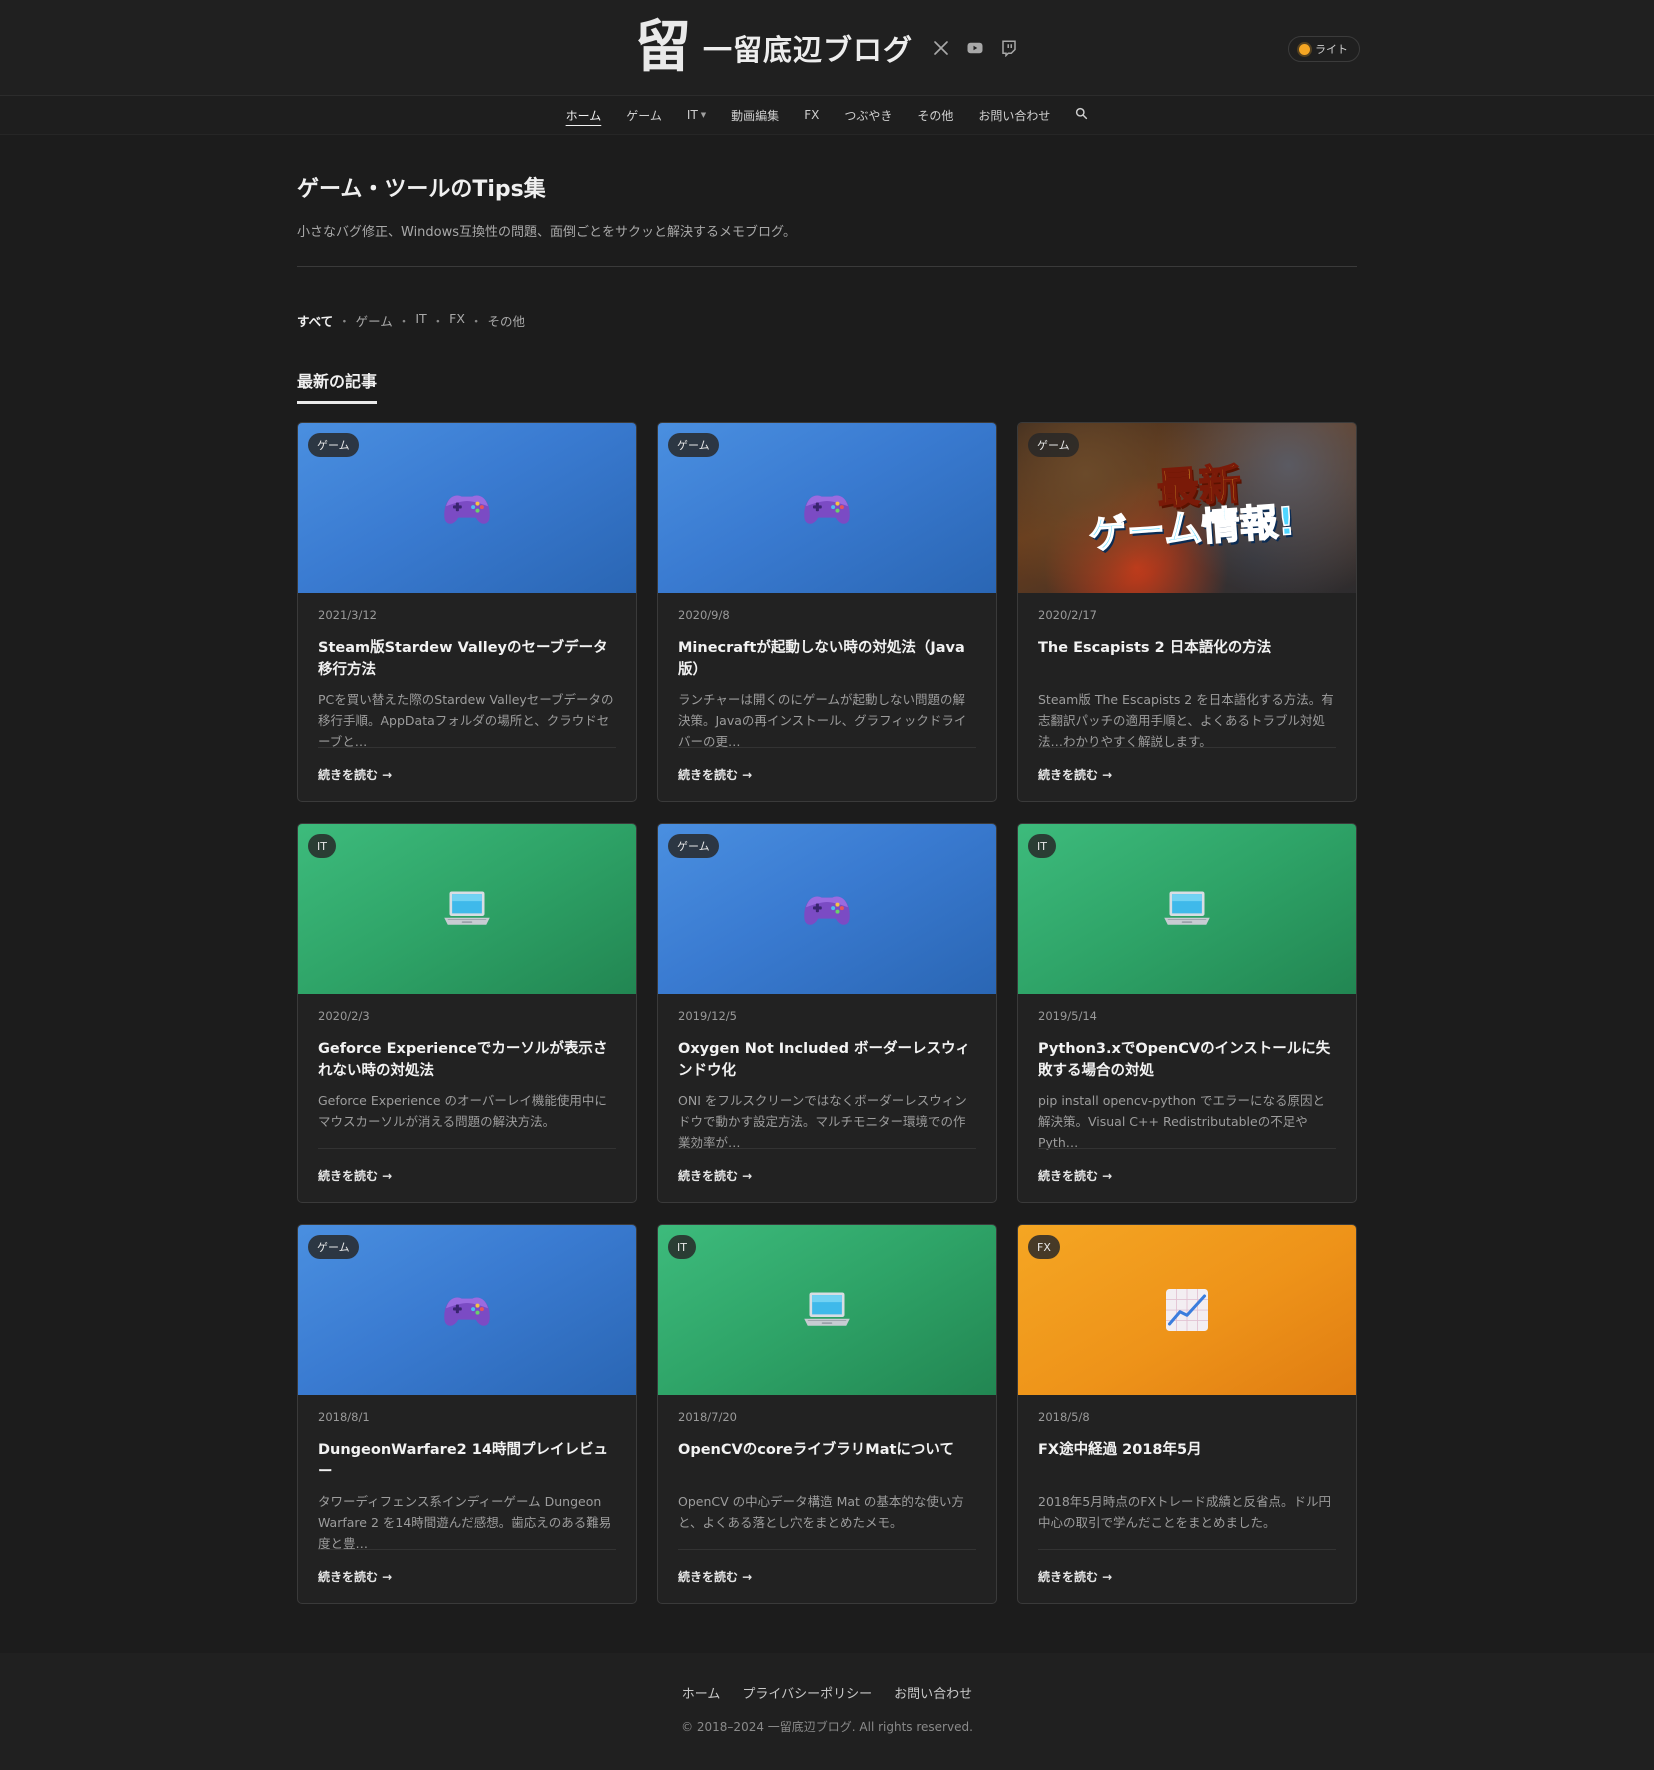  What do you see at coordinates (827, 1461) in the screenshot?
I see `post-title: OpenCVのcoreライブラリMatについて` at bounding box center [827, 1461].